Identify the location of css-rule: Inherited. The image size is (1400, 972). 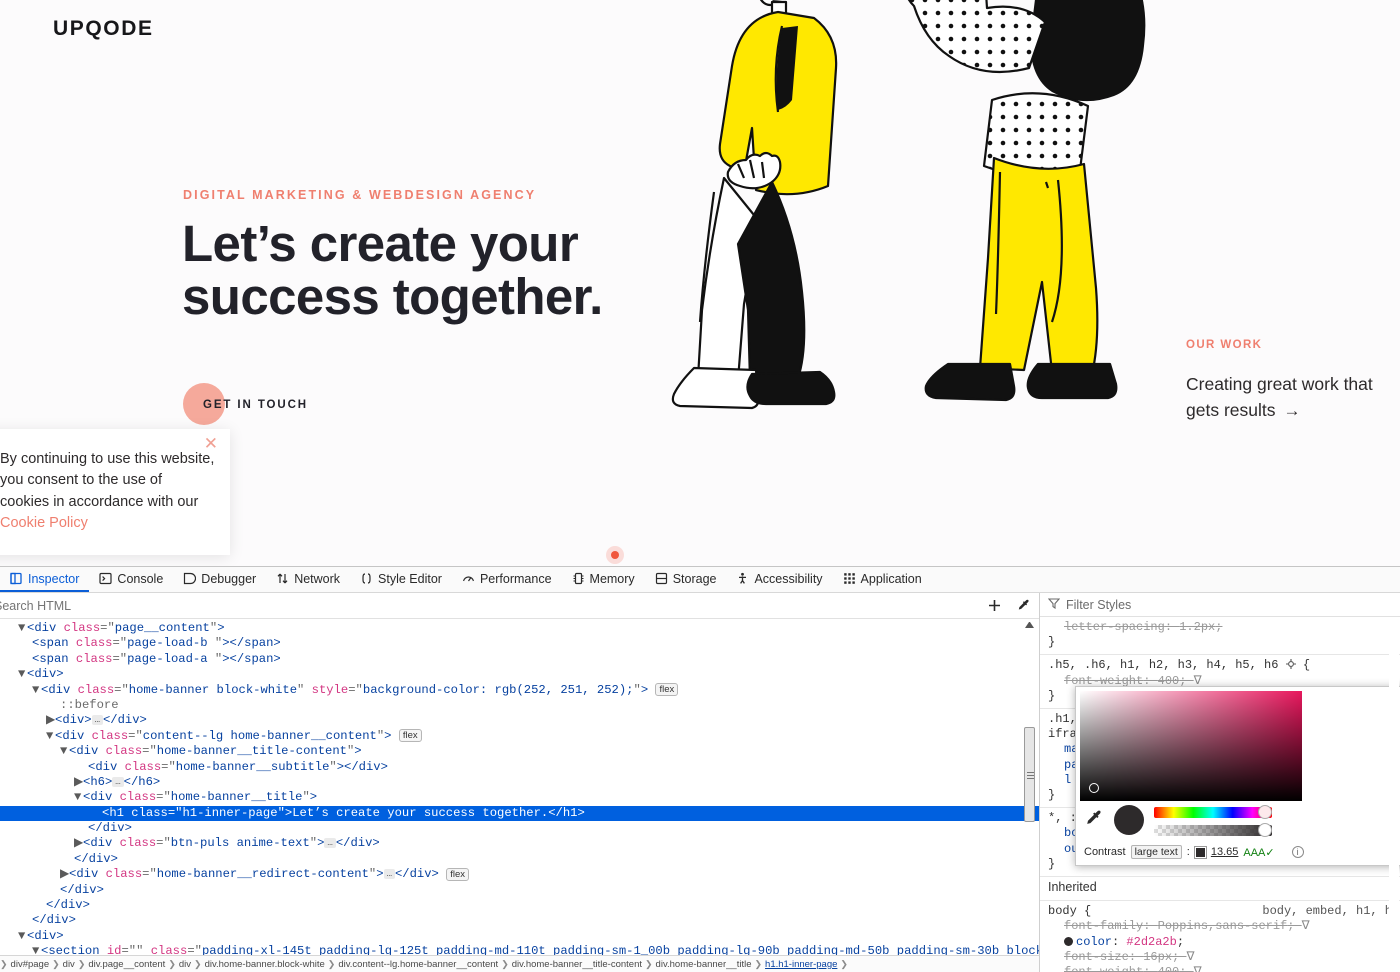
(1220, 889).